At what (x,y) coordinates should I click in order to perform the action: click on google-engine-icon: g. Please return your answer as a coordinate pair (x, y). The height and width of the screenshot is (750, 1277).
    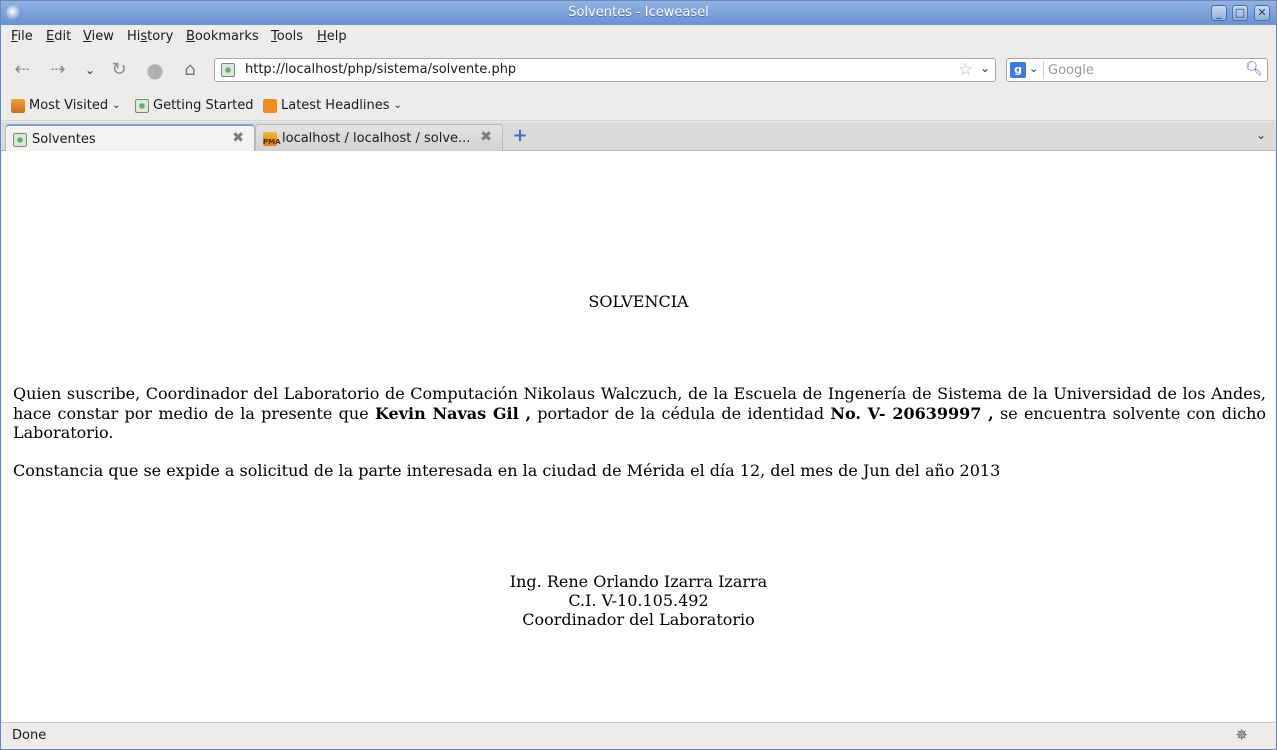
    Looking at the image, I should click on (1018, 70).